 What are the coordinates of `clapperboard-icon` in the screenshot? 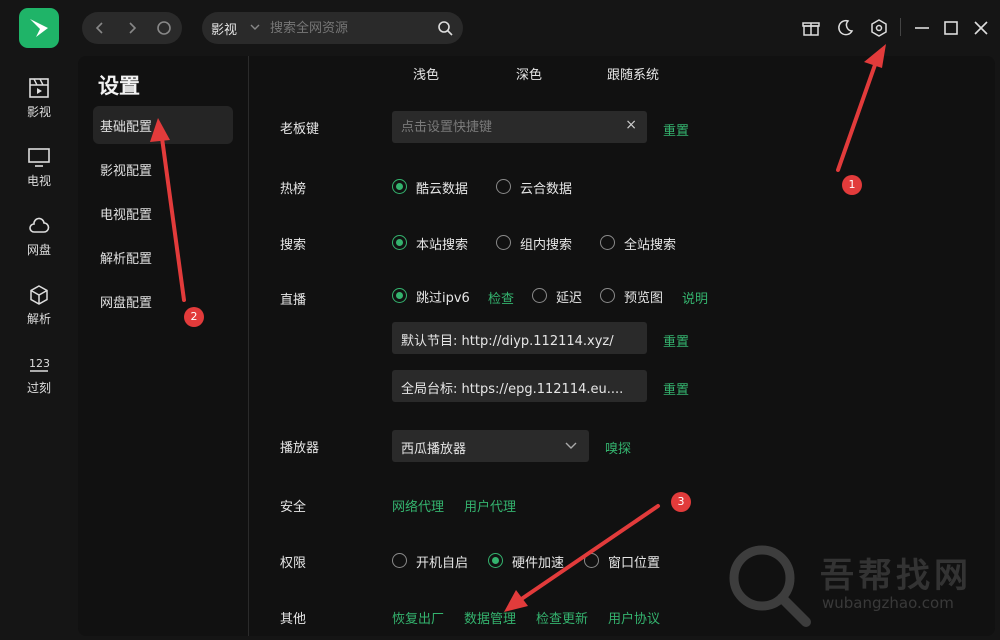 It's located at (39, 88).